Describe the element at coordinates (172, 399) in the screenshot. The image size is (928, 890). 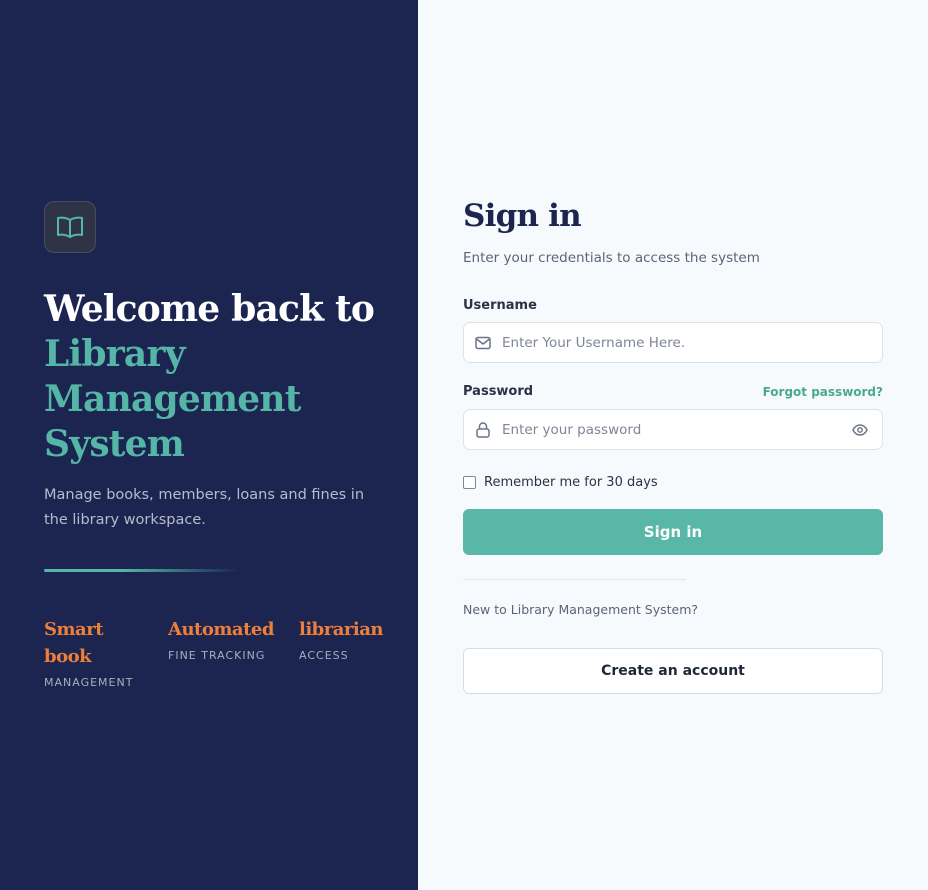
I see `headline-accent-line: Management` at that location.